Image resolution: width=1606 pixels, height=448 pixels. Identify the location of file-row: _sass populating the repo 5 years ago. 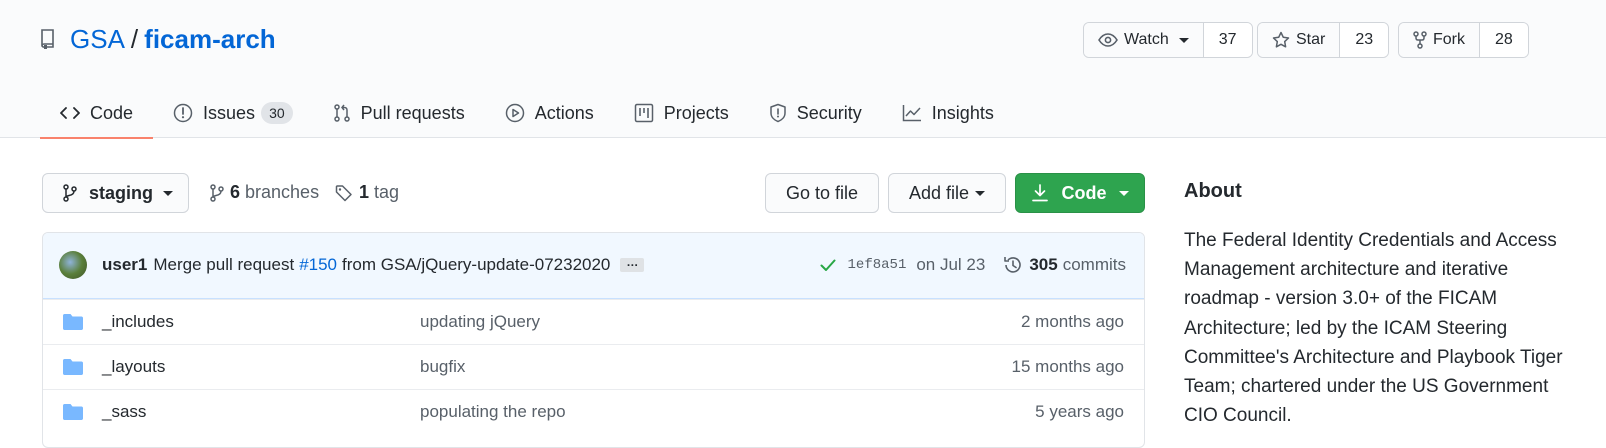
(593, 411).